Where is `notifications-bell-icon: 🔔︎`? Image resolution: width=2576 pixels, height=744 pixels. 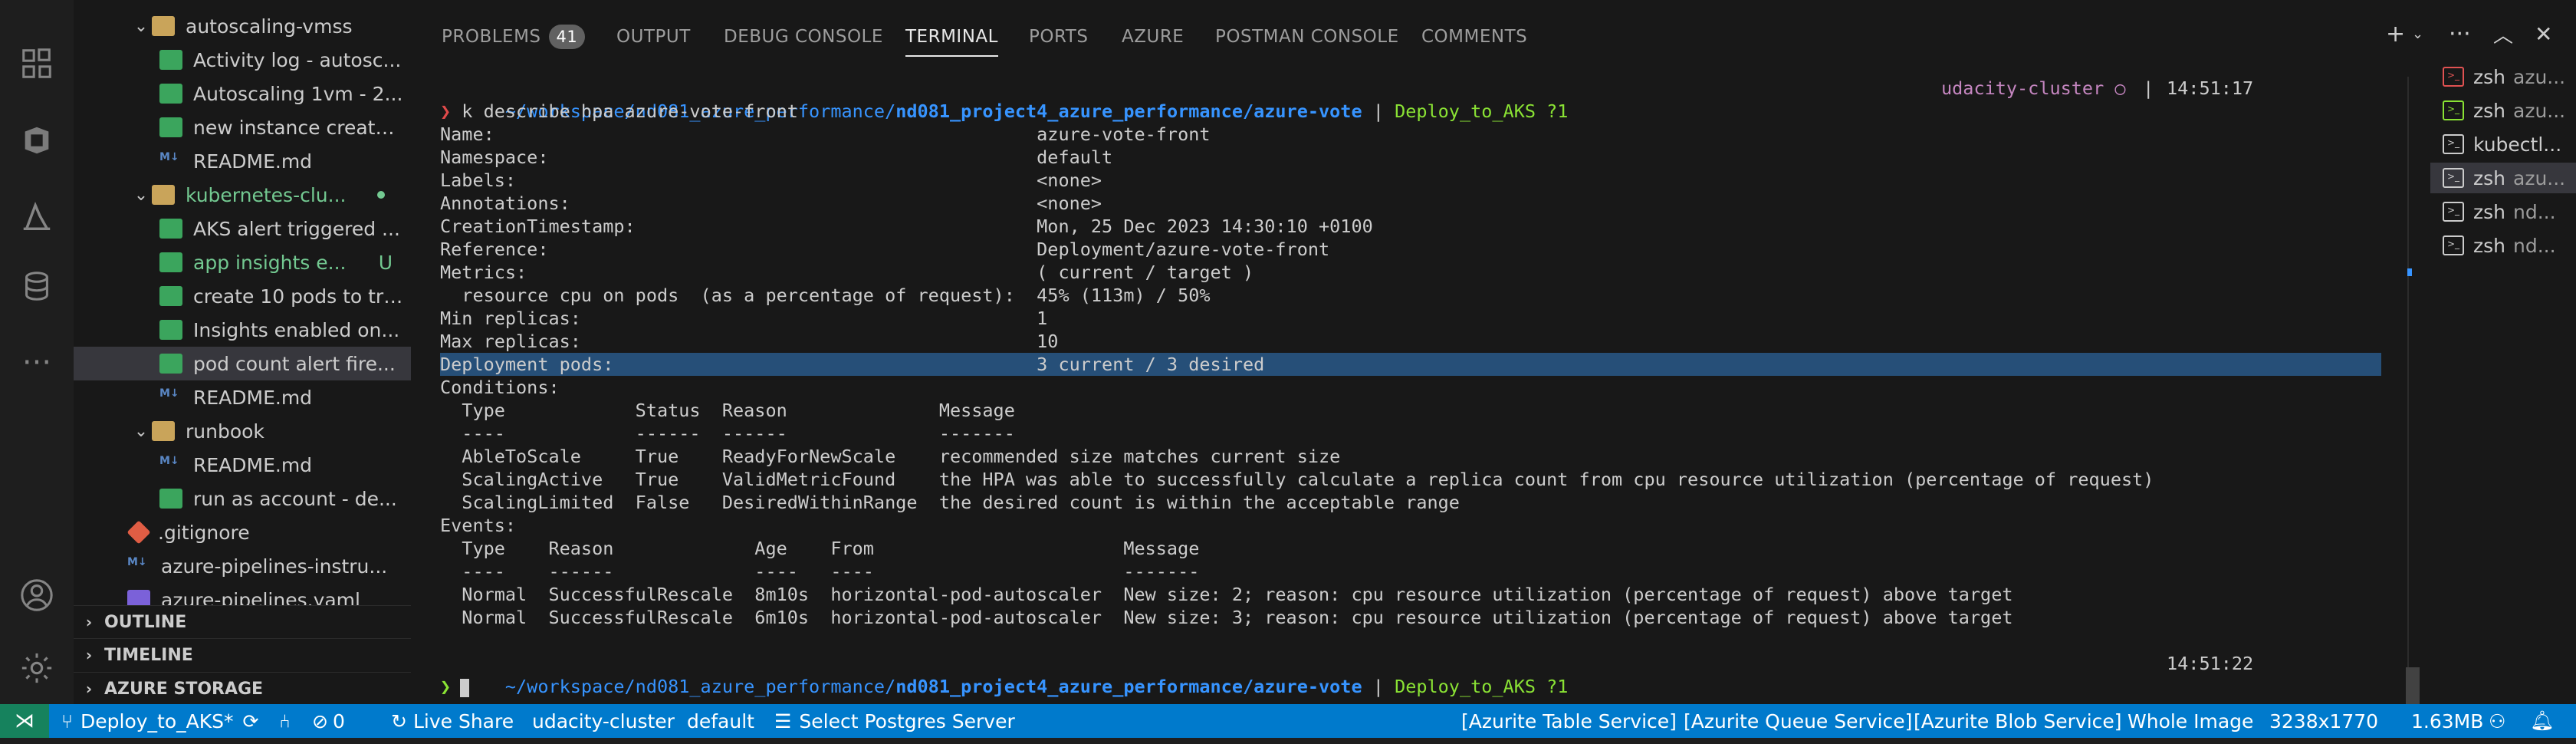 notifications-bell-icon: 🔔︎ is located at coordinates (2542, 721).